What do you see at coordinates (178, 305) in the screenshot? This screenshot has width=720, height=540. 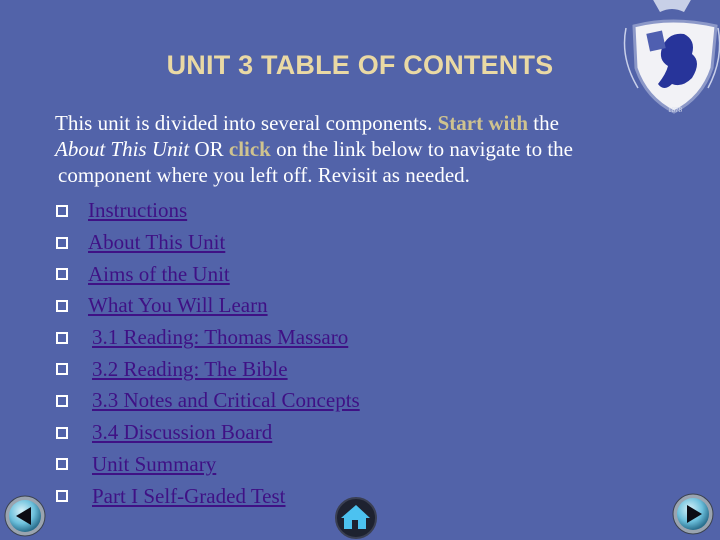 I see `toc-link-learn: What You Will Learn` at bounding box center [178, 305].